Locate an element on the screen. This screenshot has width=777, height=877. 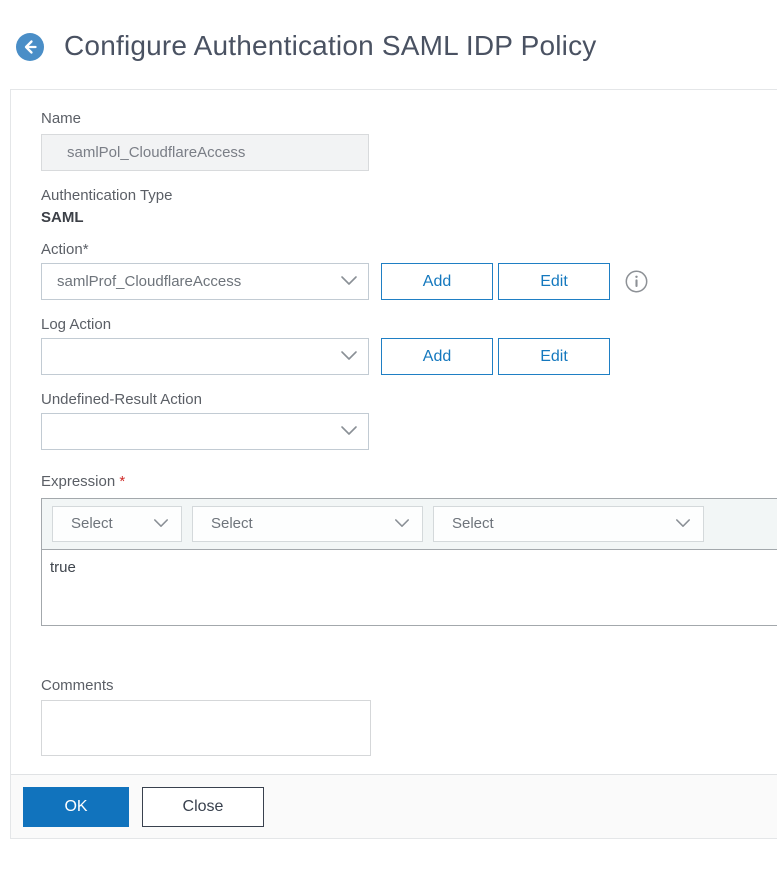
arrow-left-icon is located at coordinates (30, 48).